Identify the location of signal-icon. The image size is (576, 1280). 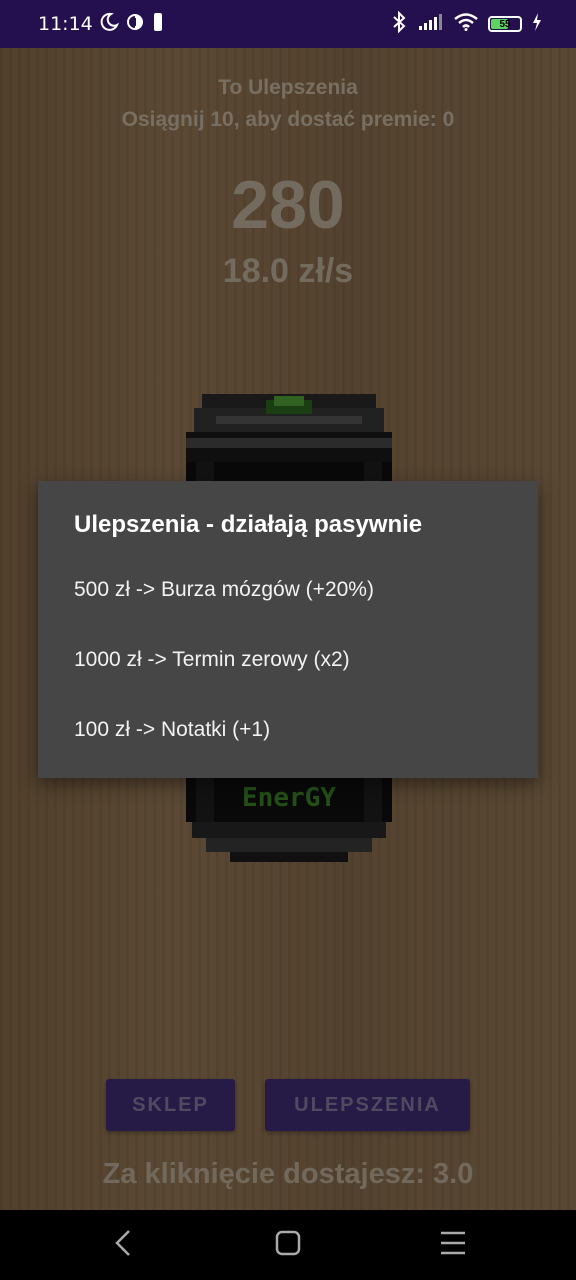
(431, 24).